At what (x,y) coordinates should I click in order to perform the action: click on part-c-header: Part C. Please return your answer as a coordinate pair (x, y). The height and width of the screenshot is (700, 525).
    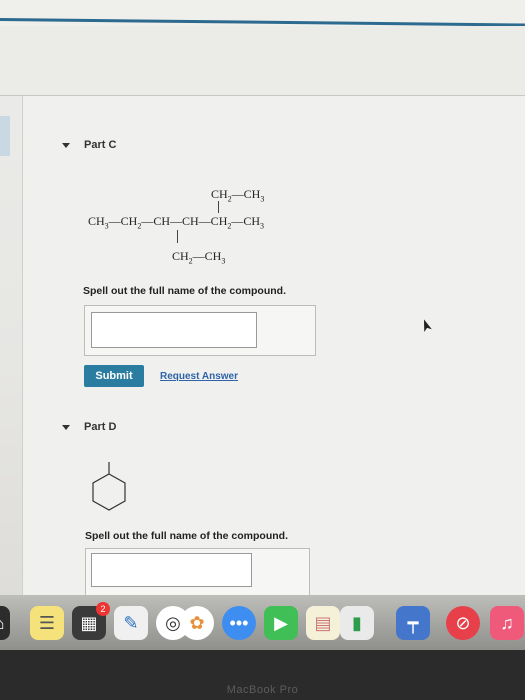
    Looking at the image, I should click on (89, 145).